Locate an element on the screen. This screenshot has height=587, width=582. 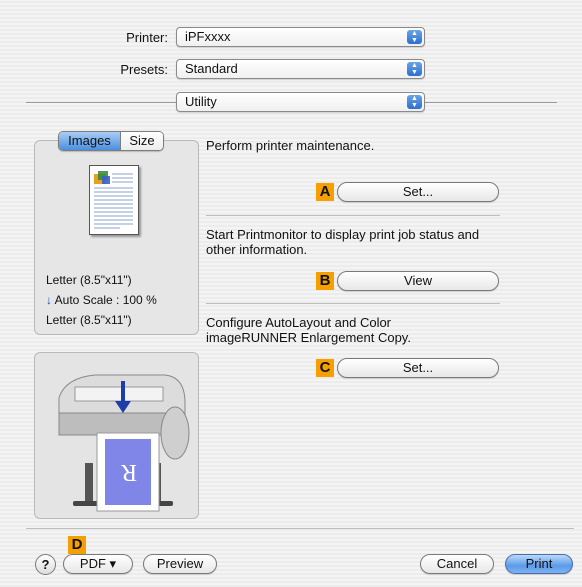
footer-divider is located at coordinates (300, 528).